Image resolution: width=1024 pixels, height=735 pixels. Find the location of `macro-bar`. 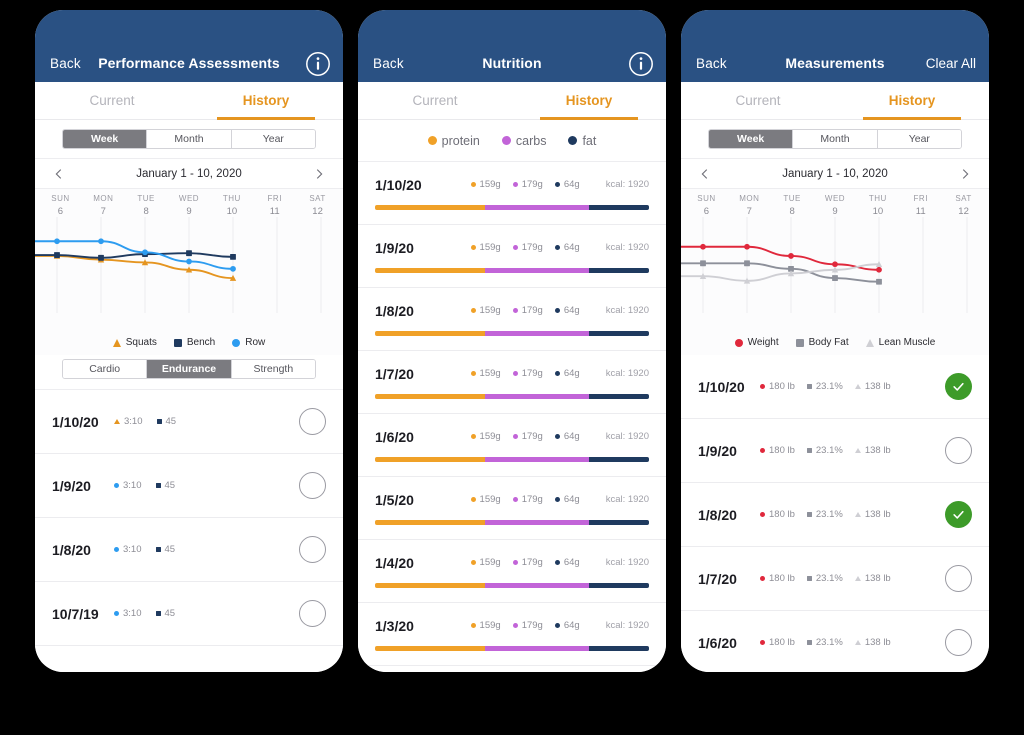

macro-bar is located at coordinates (512, 585).